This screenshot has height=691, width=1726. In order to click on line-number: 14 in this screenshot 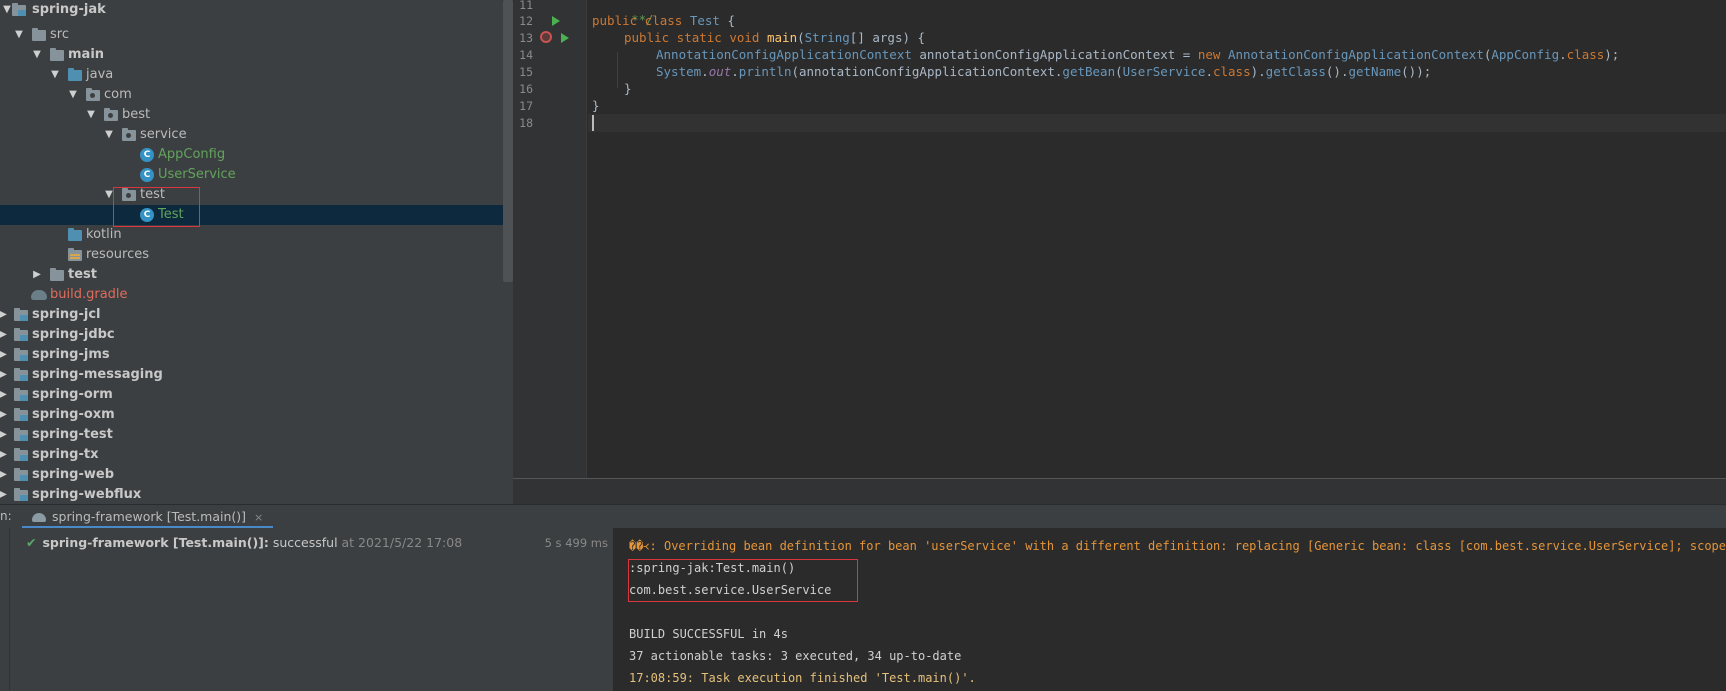, I will do `click(526, 55)`.